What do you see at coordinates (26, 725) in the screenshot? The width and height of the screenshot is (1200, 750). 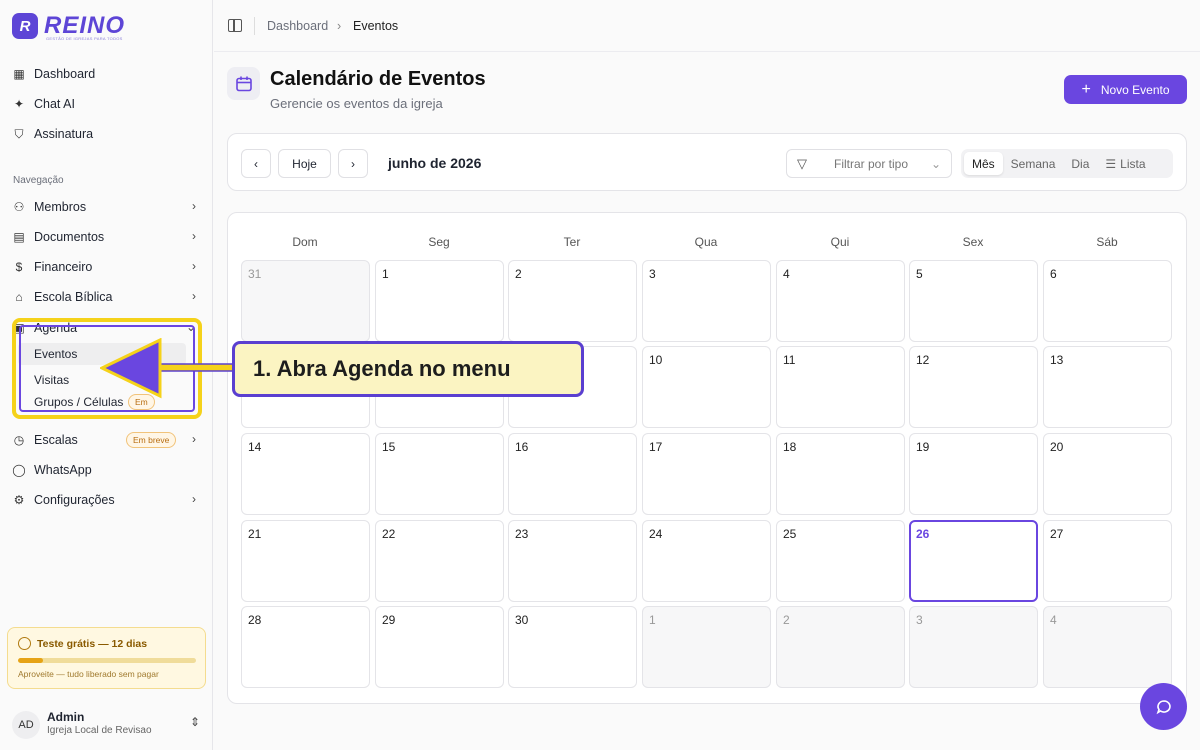 I see `avatar: AD` at bounding box center [26, 725].